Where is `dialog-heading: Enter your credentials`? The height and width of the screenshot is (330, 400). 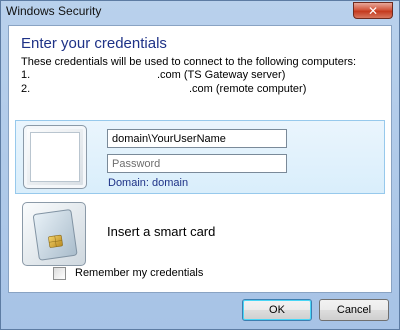
dialog-heading: Enter your credentials is located at coordinates (94, 43).